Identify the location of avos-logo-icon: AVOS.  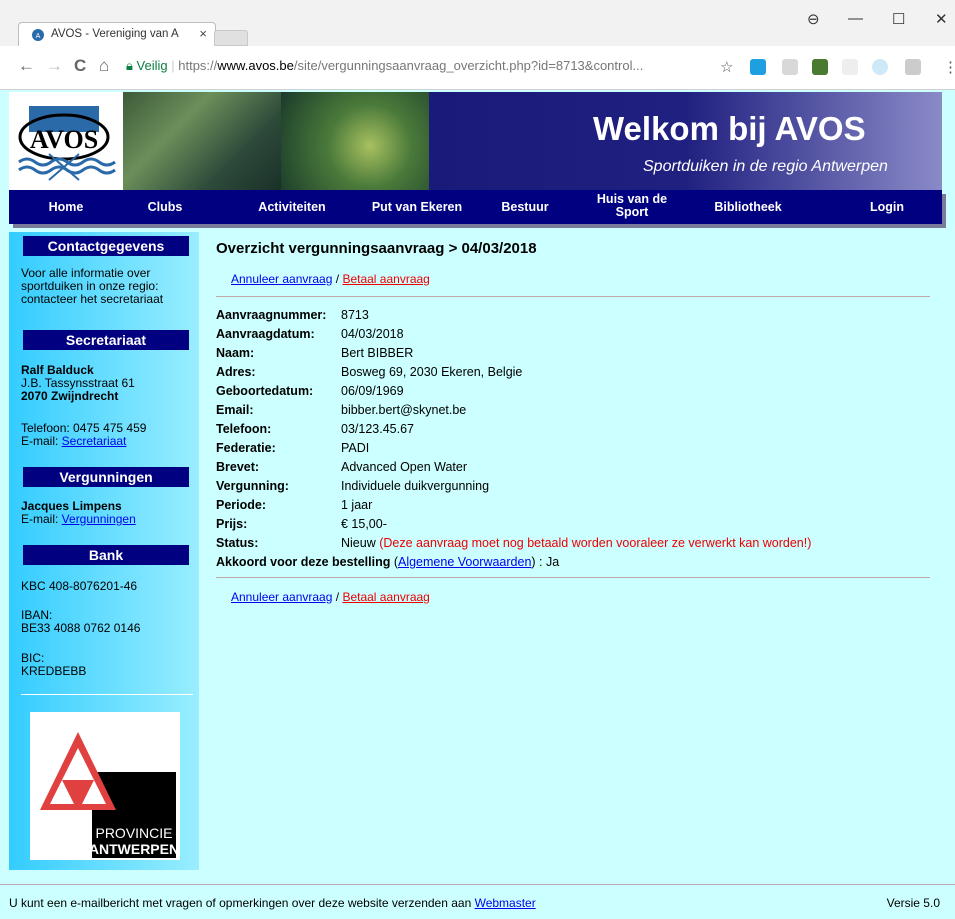
(67, 143).